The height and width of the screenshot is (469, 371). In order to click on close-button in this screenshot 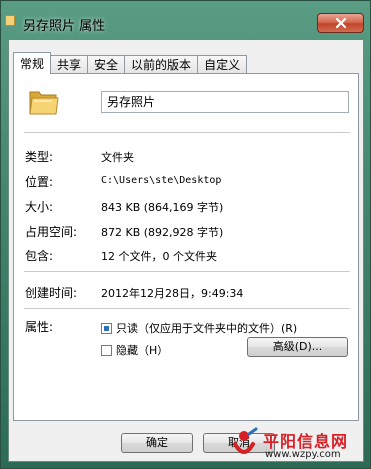, I will do `click(340, 23)`.